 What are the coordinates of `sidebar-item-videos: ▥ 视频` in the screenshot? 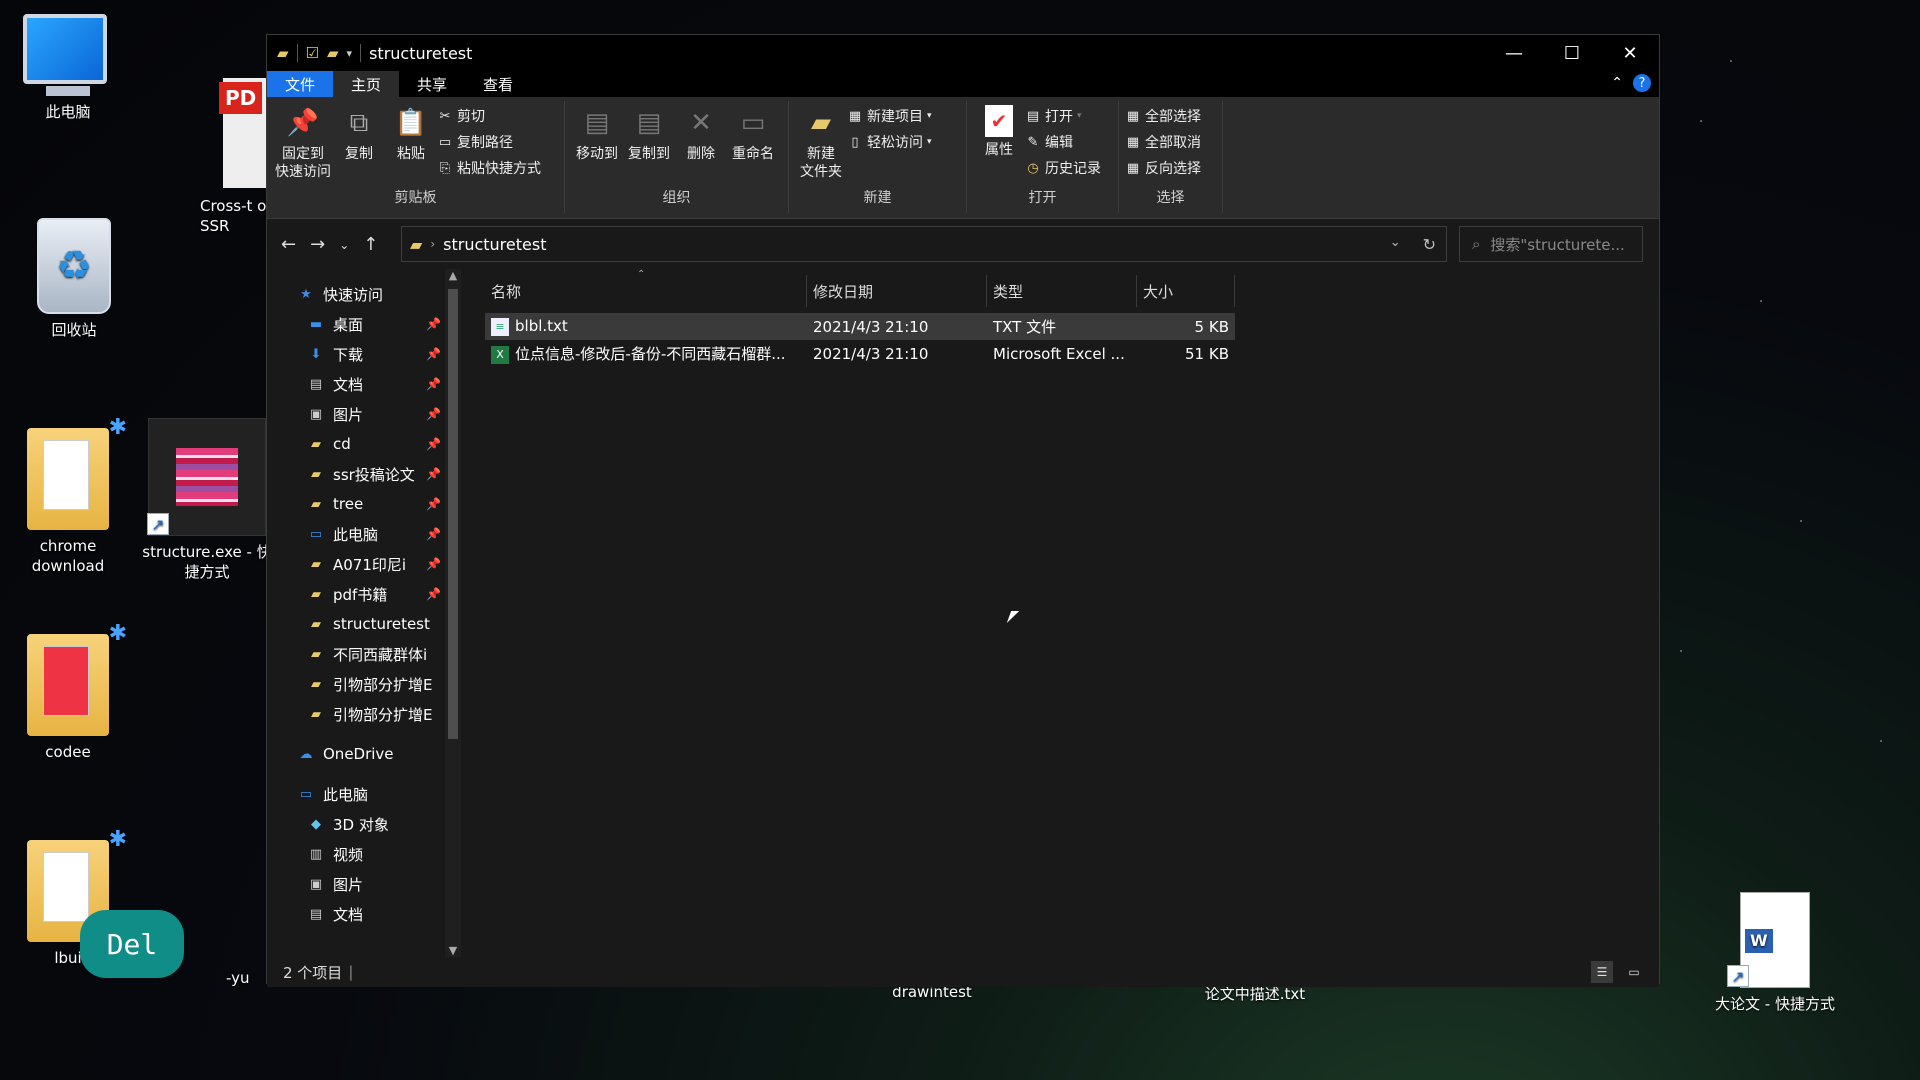 It's located at (356, 854).